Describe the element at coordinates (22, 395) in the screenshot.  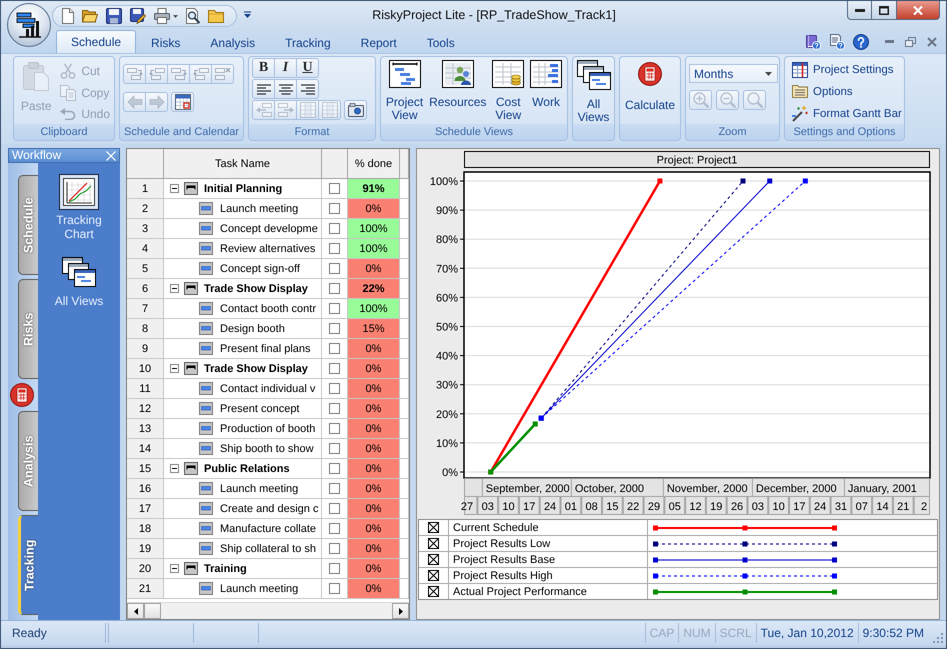
I see `calculate-button` at that location.